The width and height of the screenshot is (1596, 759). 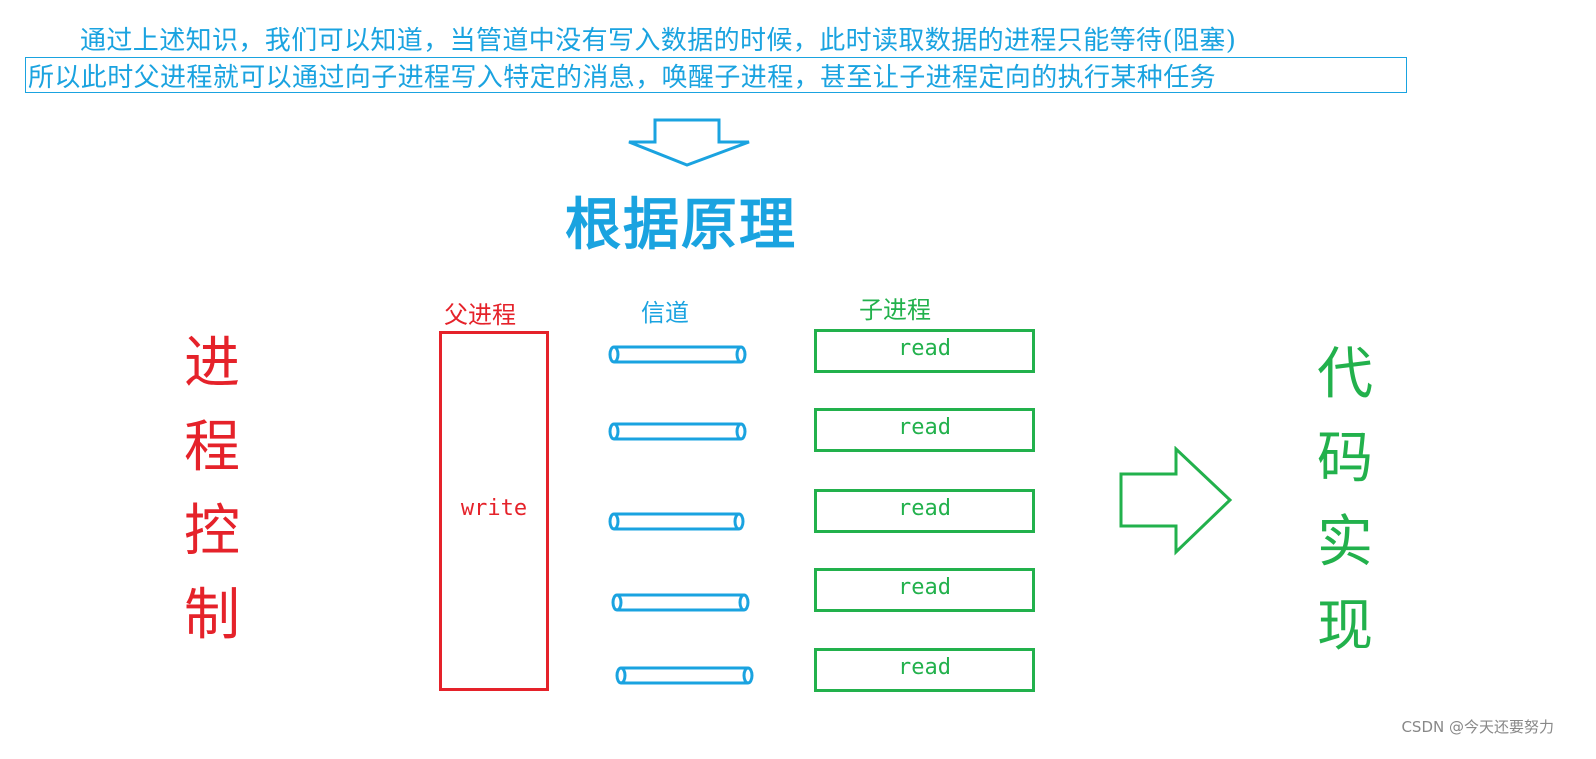 I want to click on vertical-char: 进, so click(x=212, y=363).